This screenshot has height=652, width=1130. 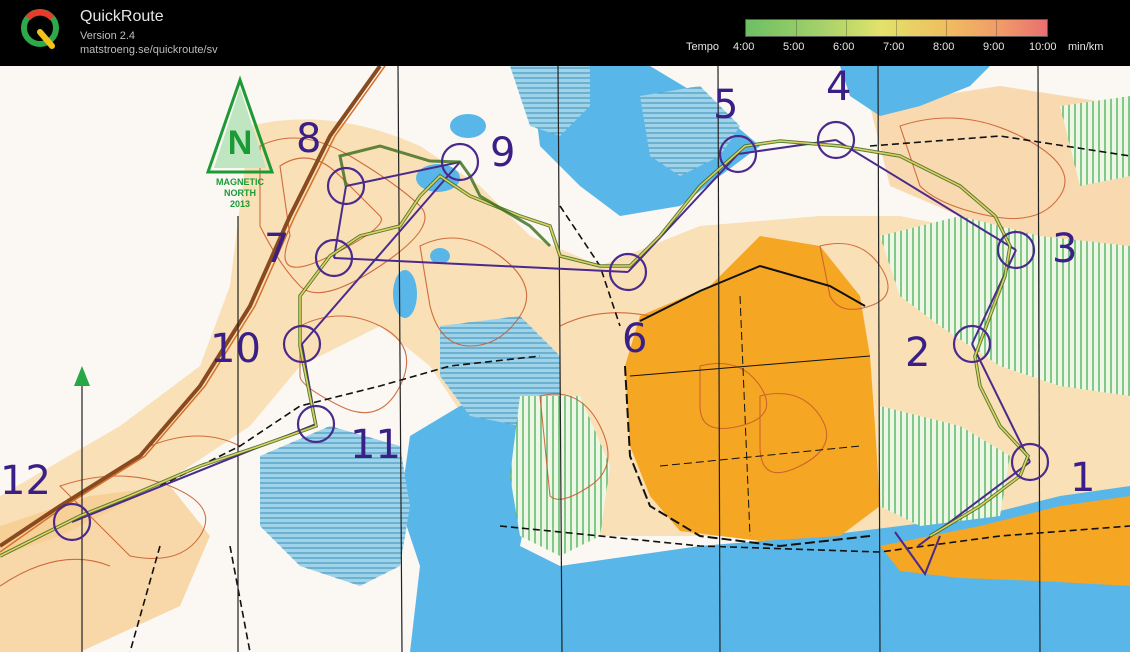 I want to click on north-arrow-line1: MAGNETIC, so click(x=240, y=182).